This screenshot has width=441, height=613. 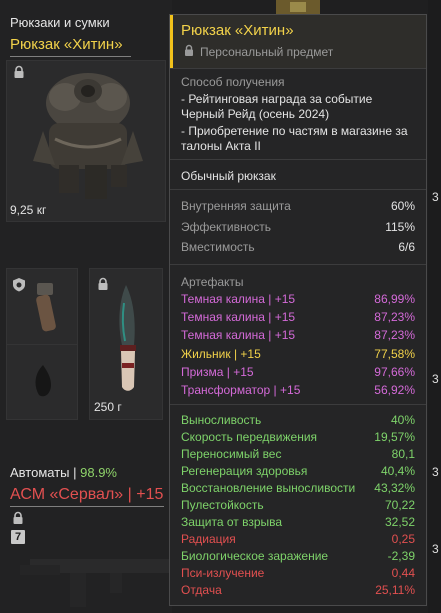 I want to click on artifacts-header: Артефакты, so click(x=212, y=282).